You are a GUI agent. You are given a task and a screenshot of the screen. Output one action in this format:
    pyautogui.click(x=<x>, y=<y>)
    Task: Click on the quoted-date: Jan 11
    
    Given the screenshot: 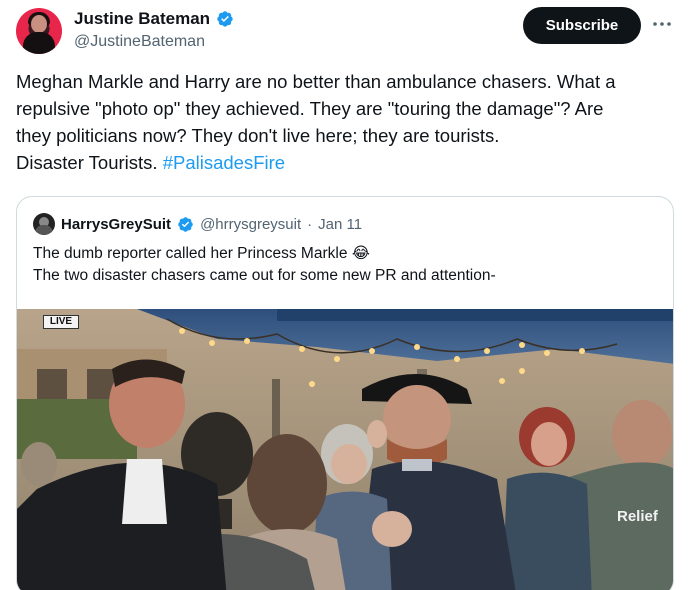 What is the action you would take?
    pyautogui.click(x=340, y=224)
    